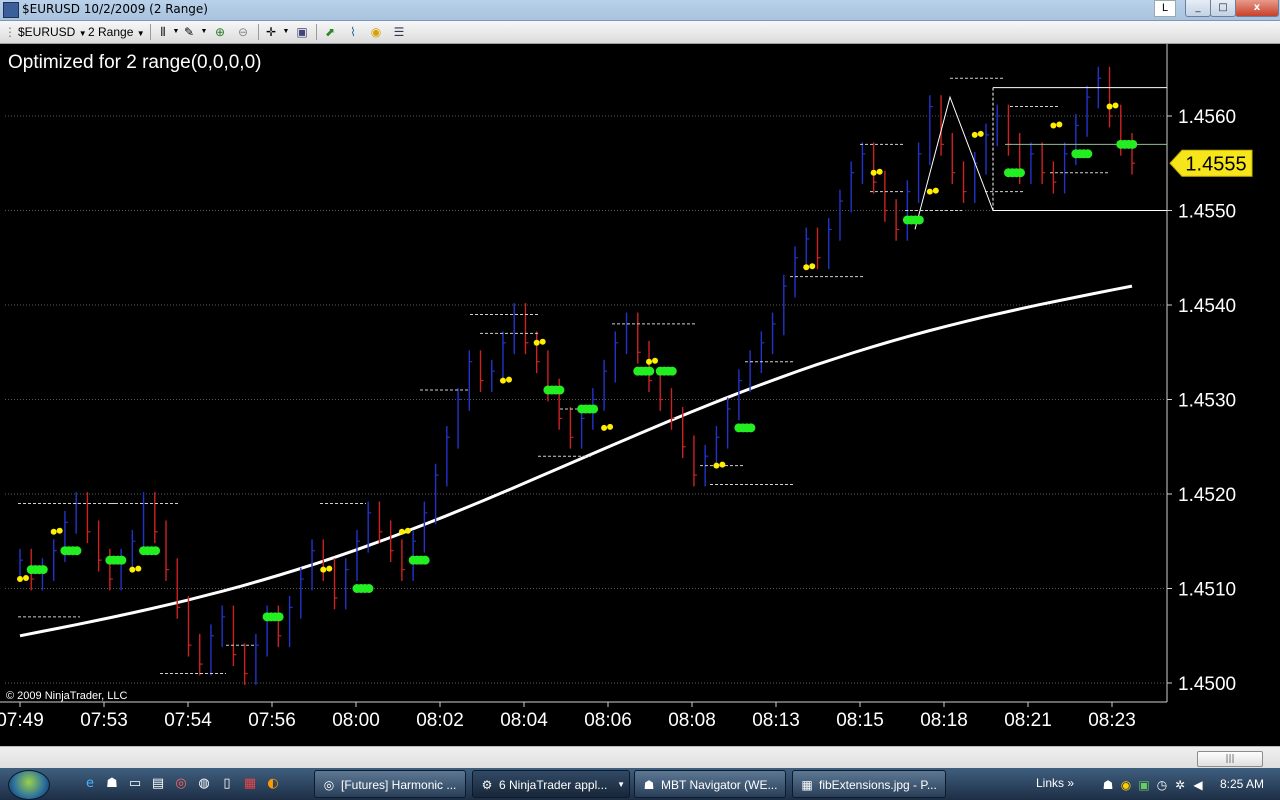 Image resolution: width=1280 pixels, height=800 pixels. Describe the element at coordinates (158, 784) in the screenshot. I see `explorer-icon: ▤` at that location.